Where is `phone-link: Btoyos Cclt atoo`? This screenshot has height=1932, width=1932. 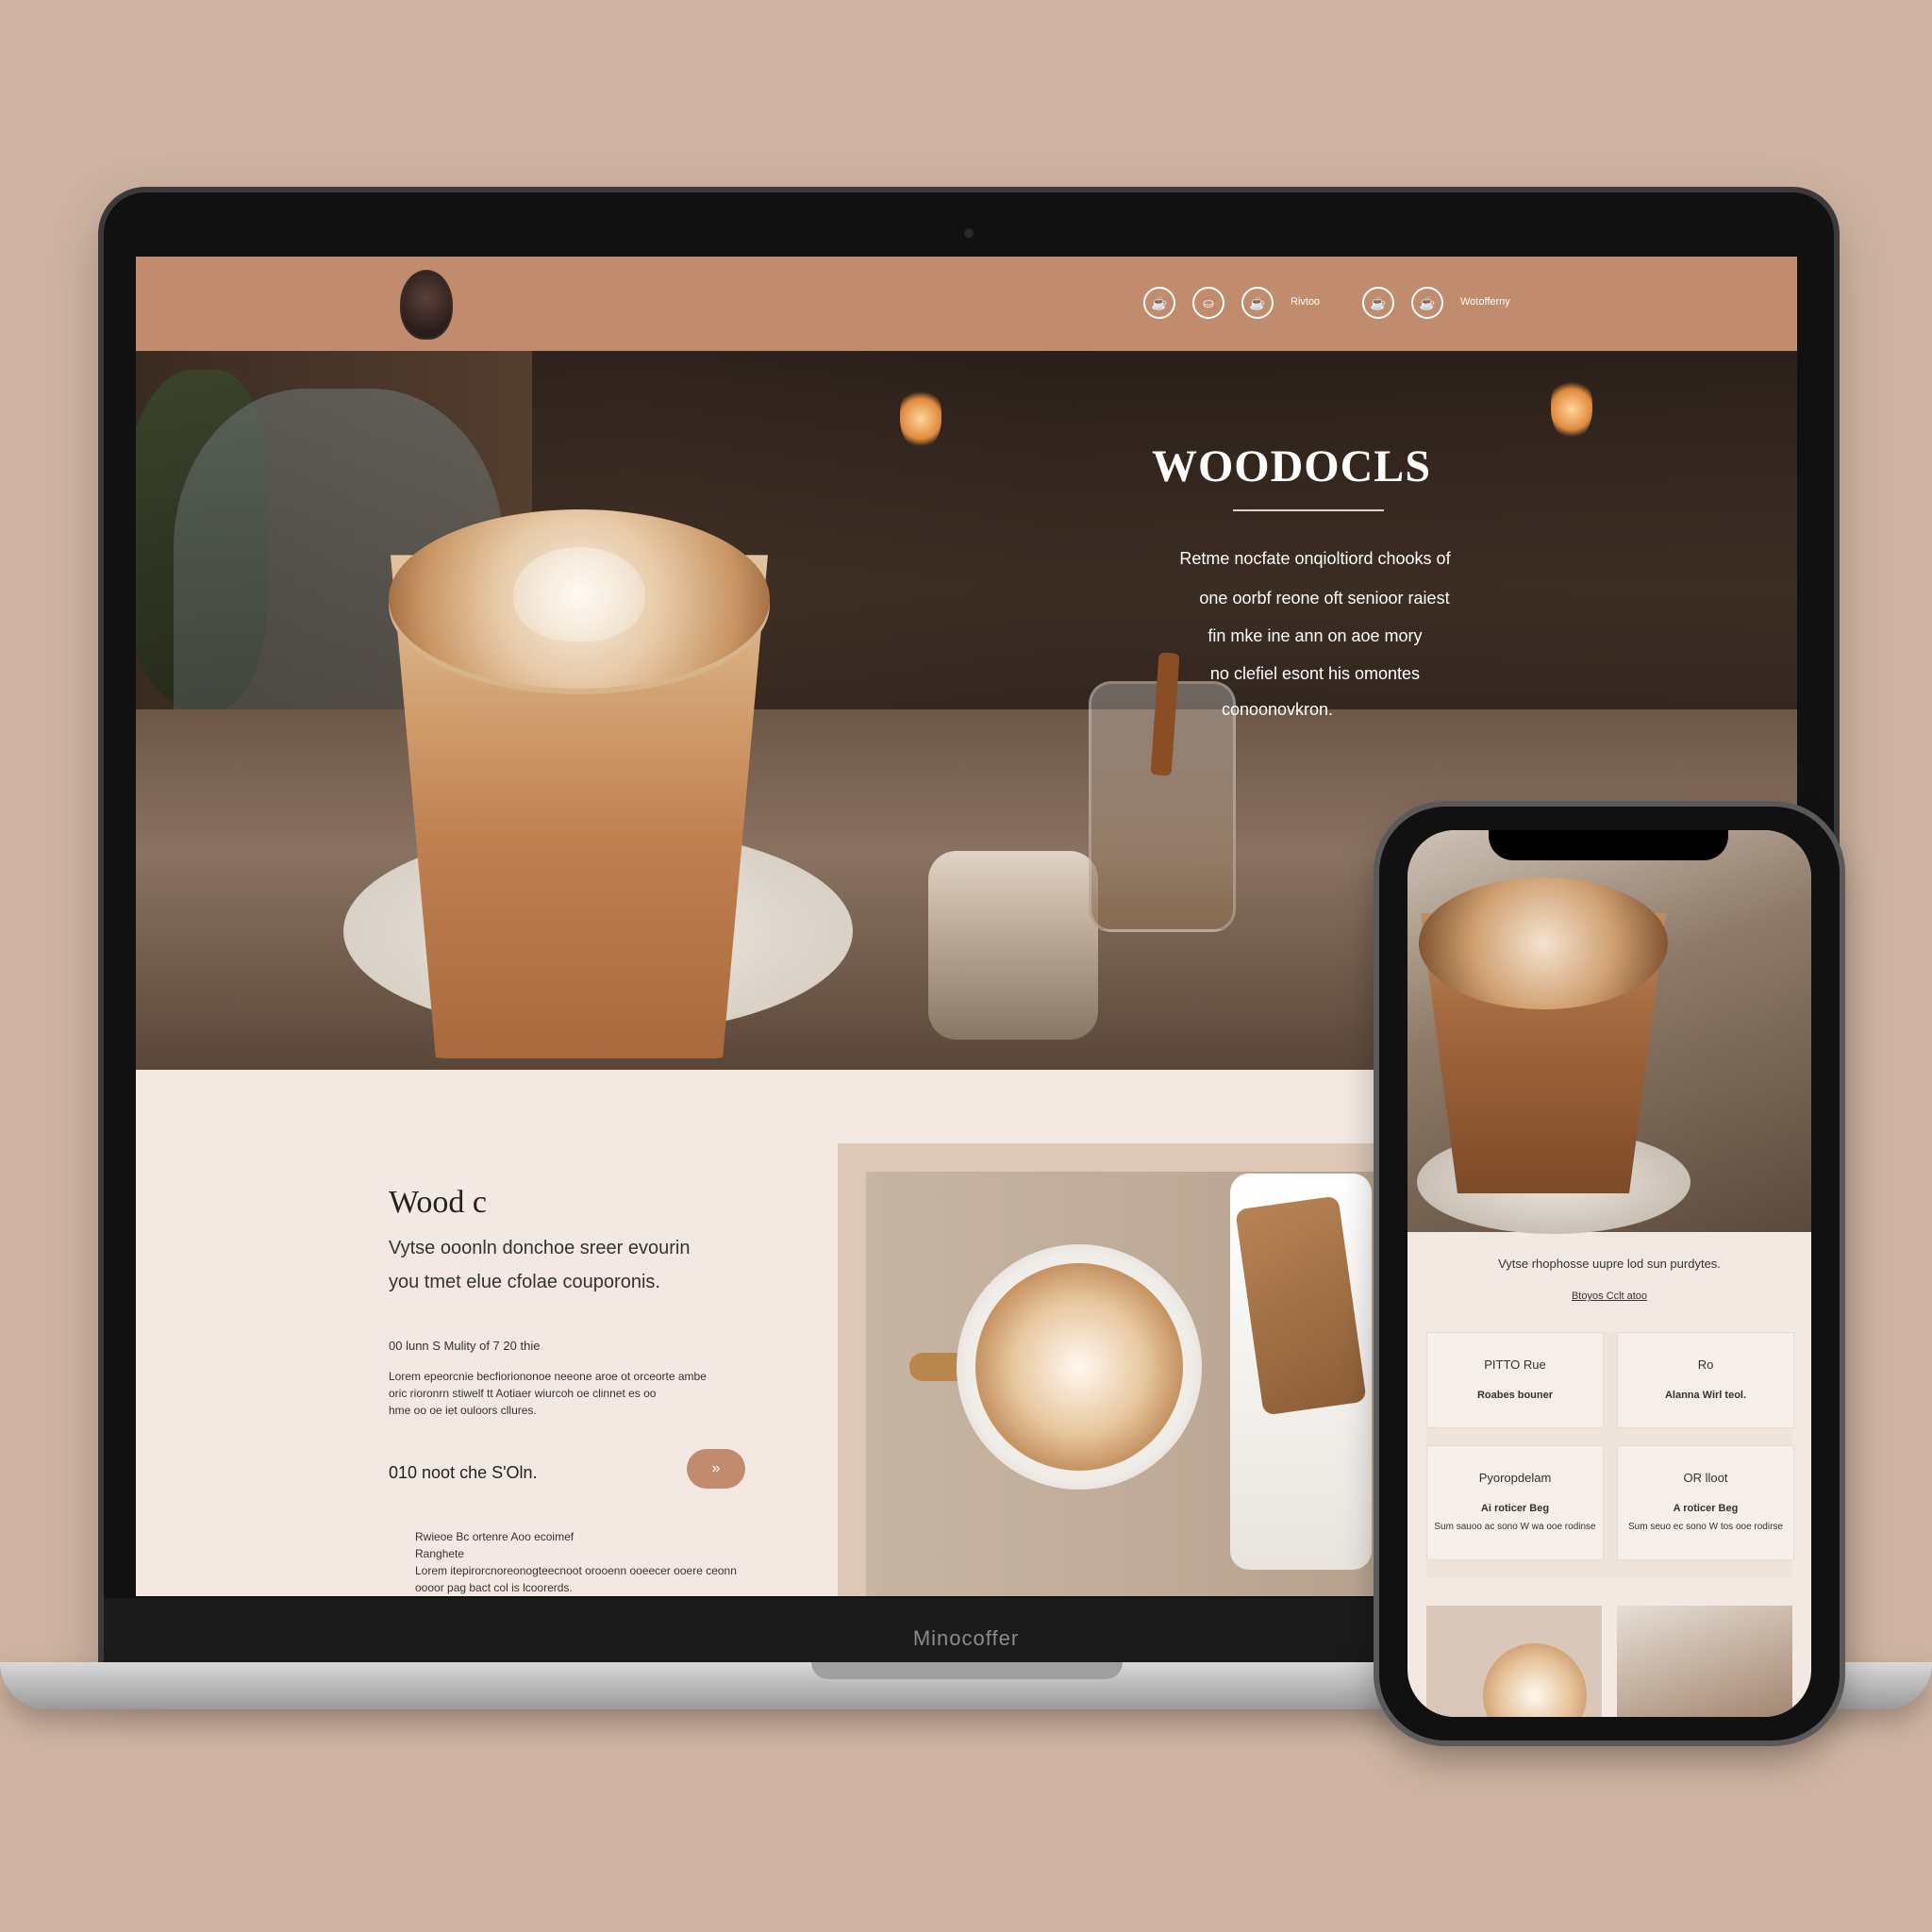
phone-link: Btoyos Cclt atoo is located at coordinates (1609, 1297).